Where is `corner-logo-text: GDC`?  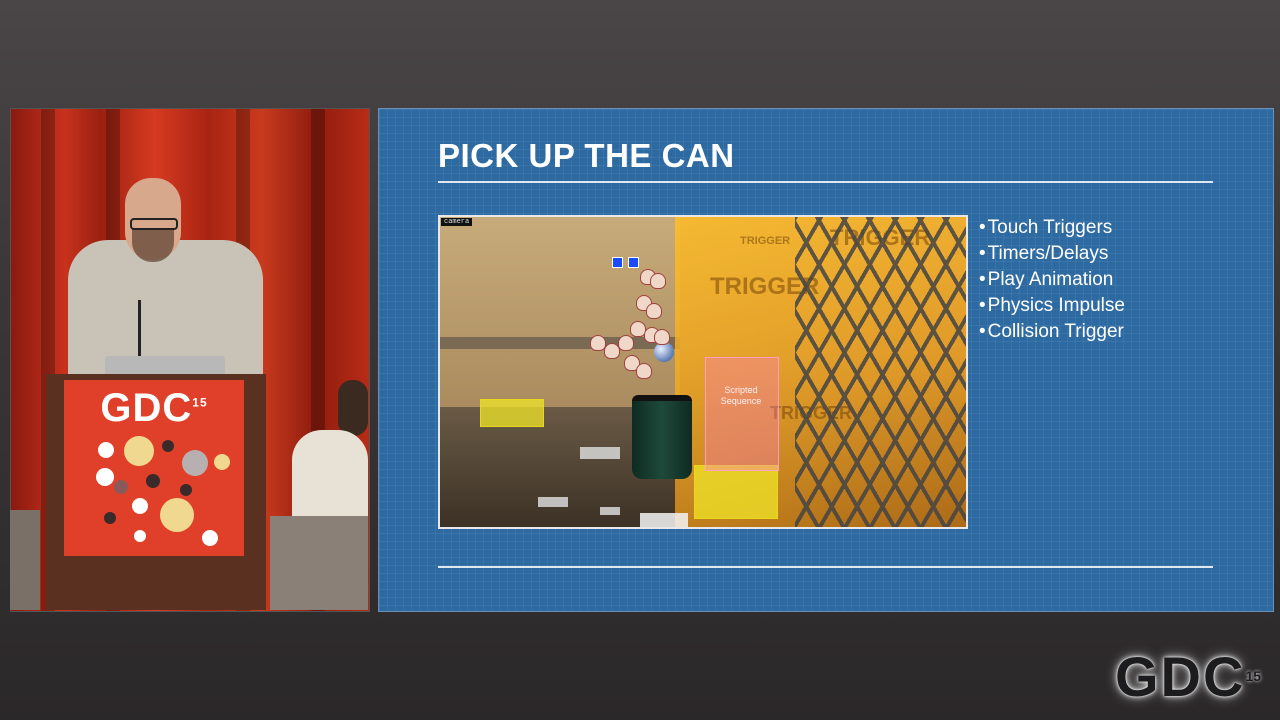
corner-logo-text: GDC is located at coordinates (1180, 676).